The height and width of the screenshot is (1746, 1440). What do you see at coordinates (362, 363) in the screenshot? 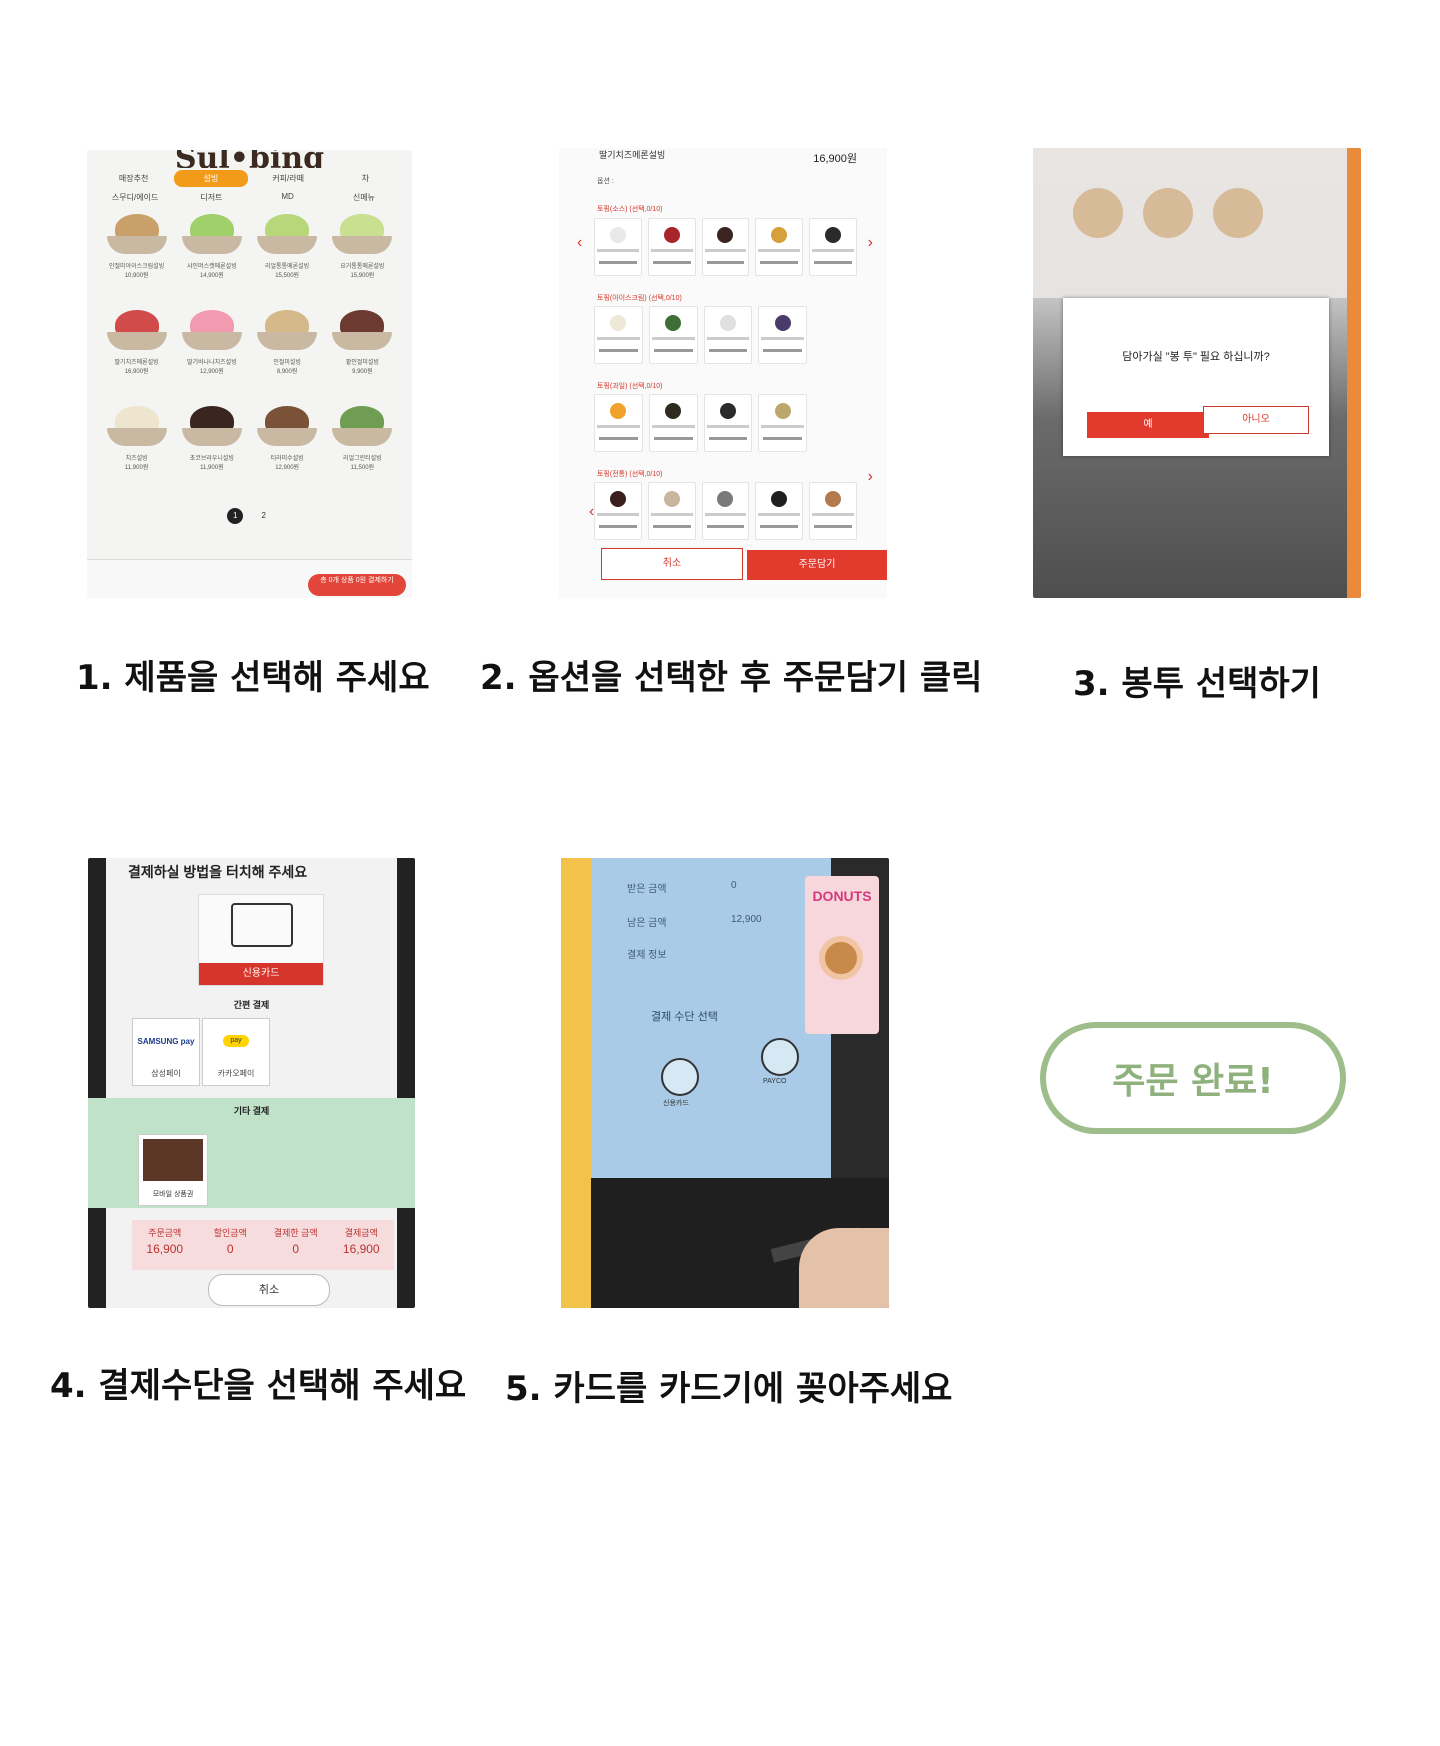
I see `menu-item-name: 팥인절미설빙` at bounding box center [362, 363].